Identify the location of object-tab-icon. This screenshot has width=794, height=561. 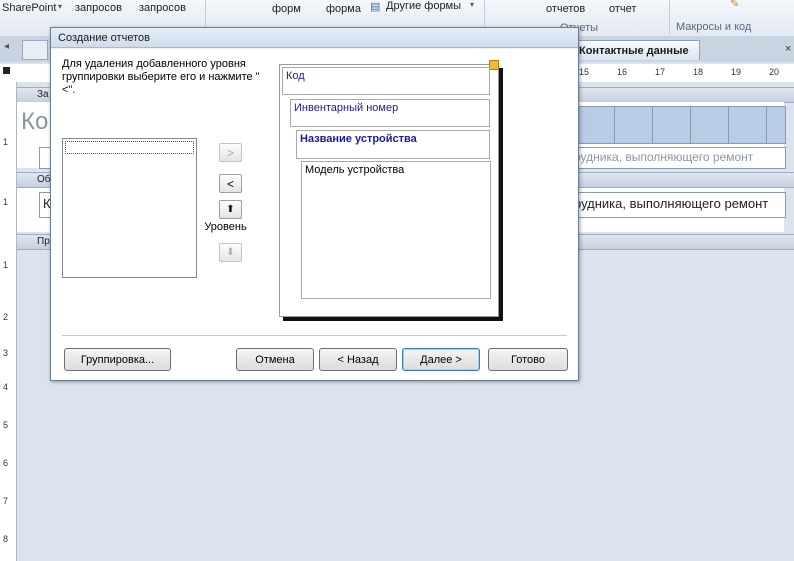
(35, 50).